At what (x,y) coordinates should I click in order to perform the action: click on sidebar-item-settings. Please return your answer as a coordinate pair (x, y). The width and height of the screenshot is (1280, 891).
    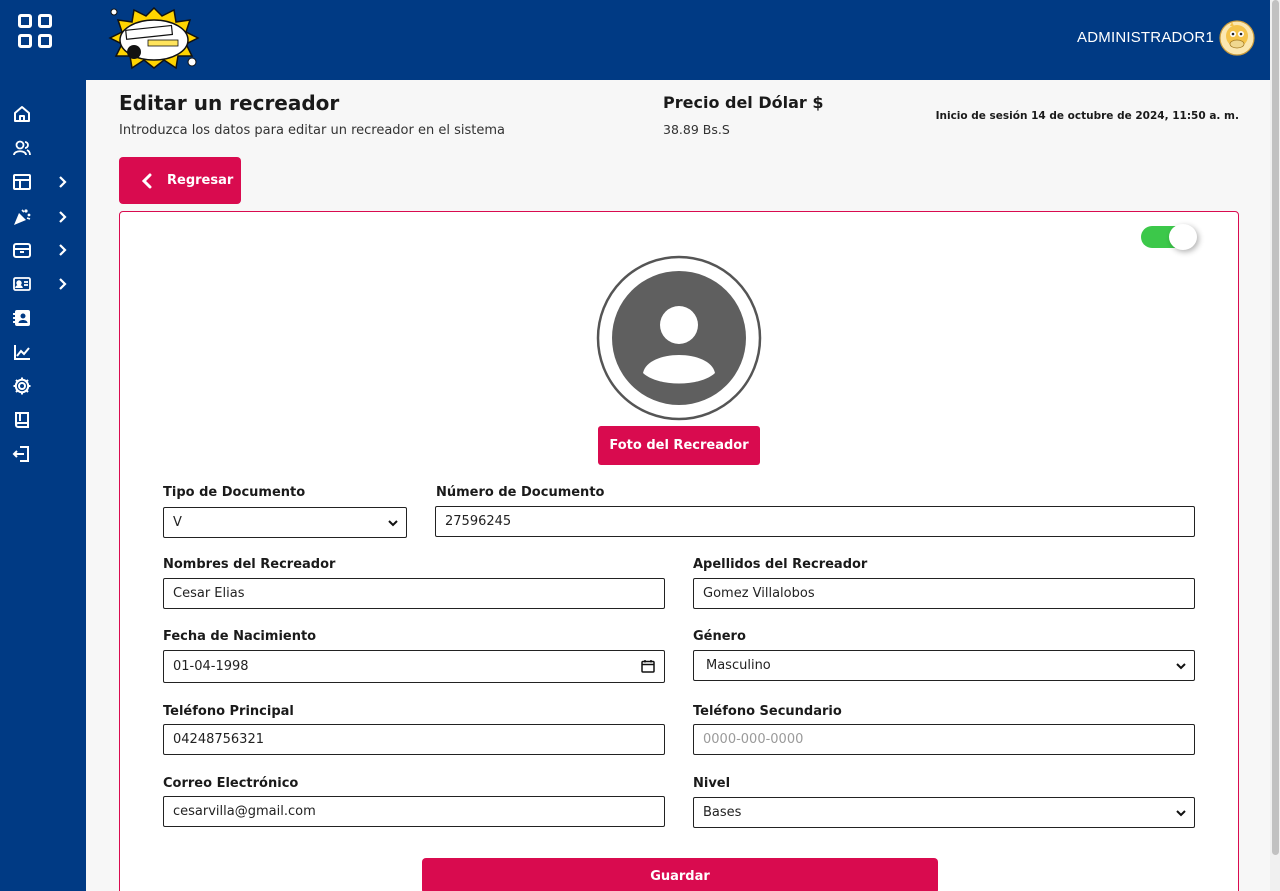
    Looking at the image, I should click on (43, 386).